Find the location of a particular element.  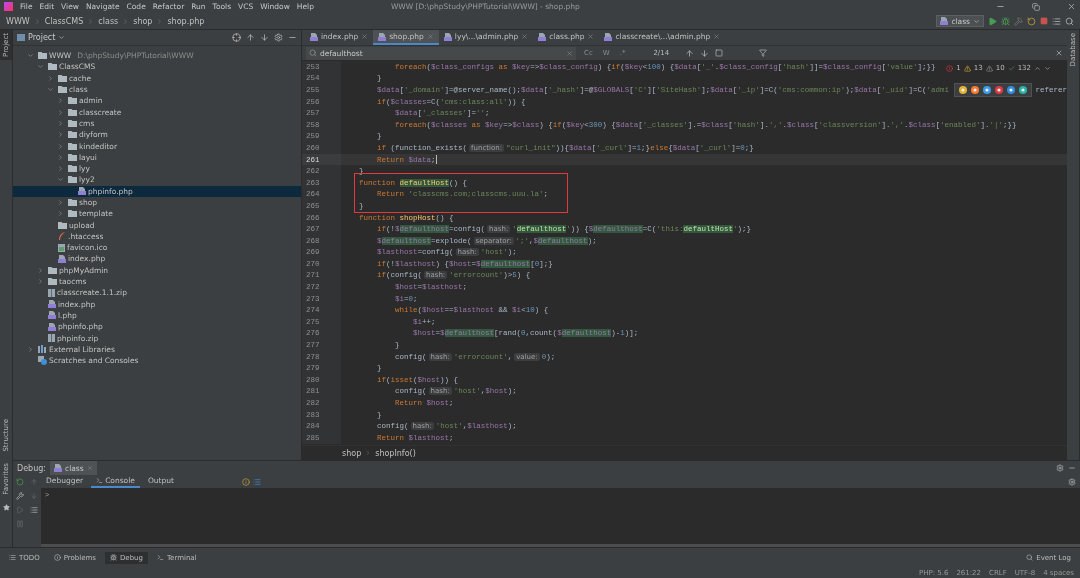

console-icon is located at coordinates (100, 480).